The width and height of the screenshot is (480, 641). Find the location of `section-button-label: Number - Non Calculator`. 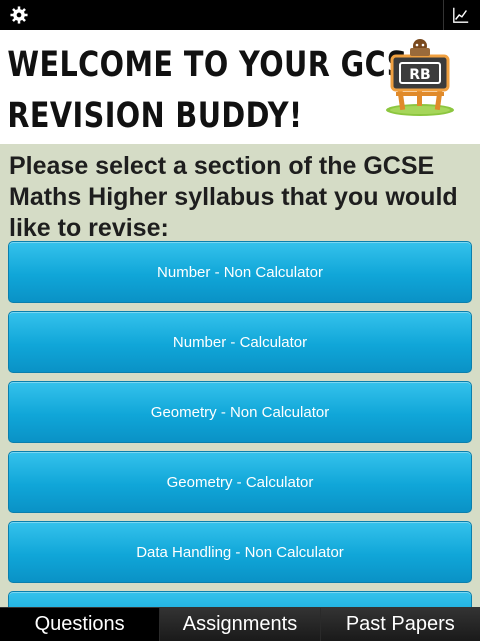

section-button-label: Number - Non Calculator is located at coordinates (240, 272).